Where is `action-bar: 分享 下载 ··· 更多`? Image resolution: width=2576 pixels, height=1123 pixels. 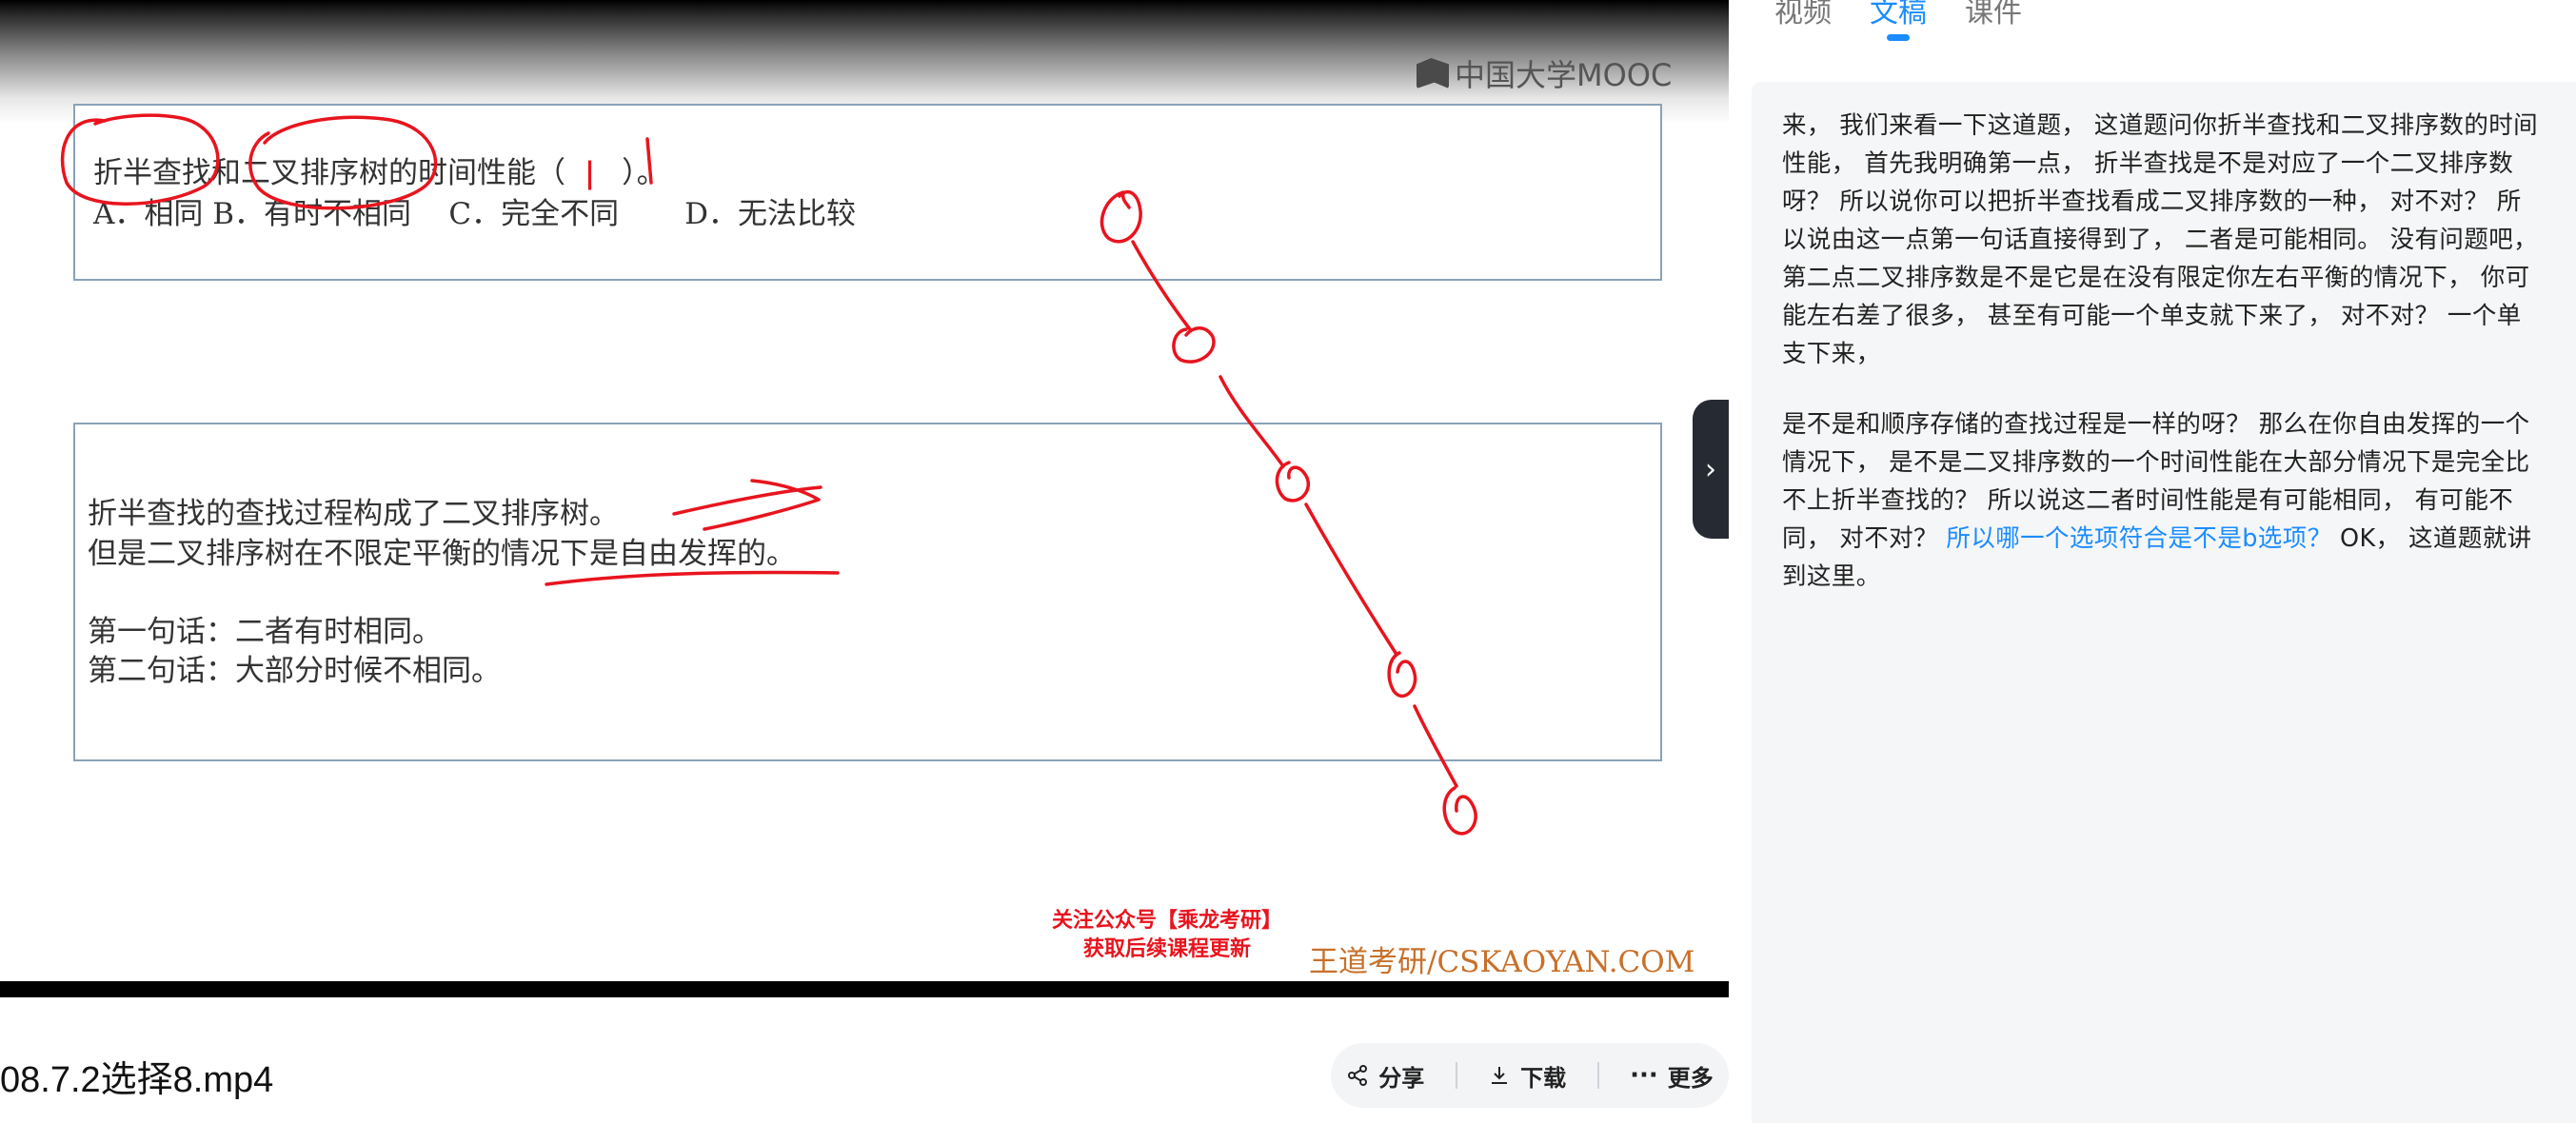 action-bar: 分享 下载 ··· 更多 is located at coordinates (1530, 1075).